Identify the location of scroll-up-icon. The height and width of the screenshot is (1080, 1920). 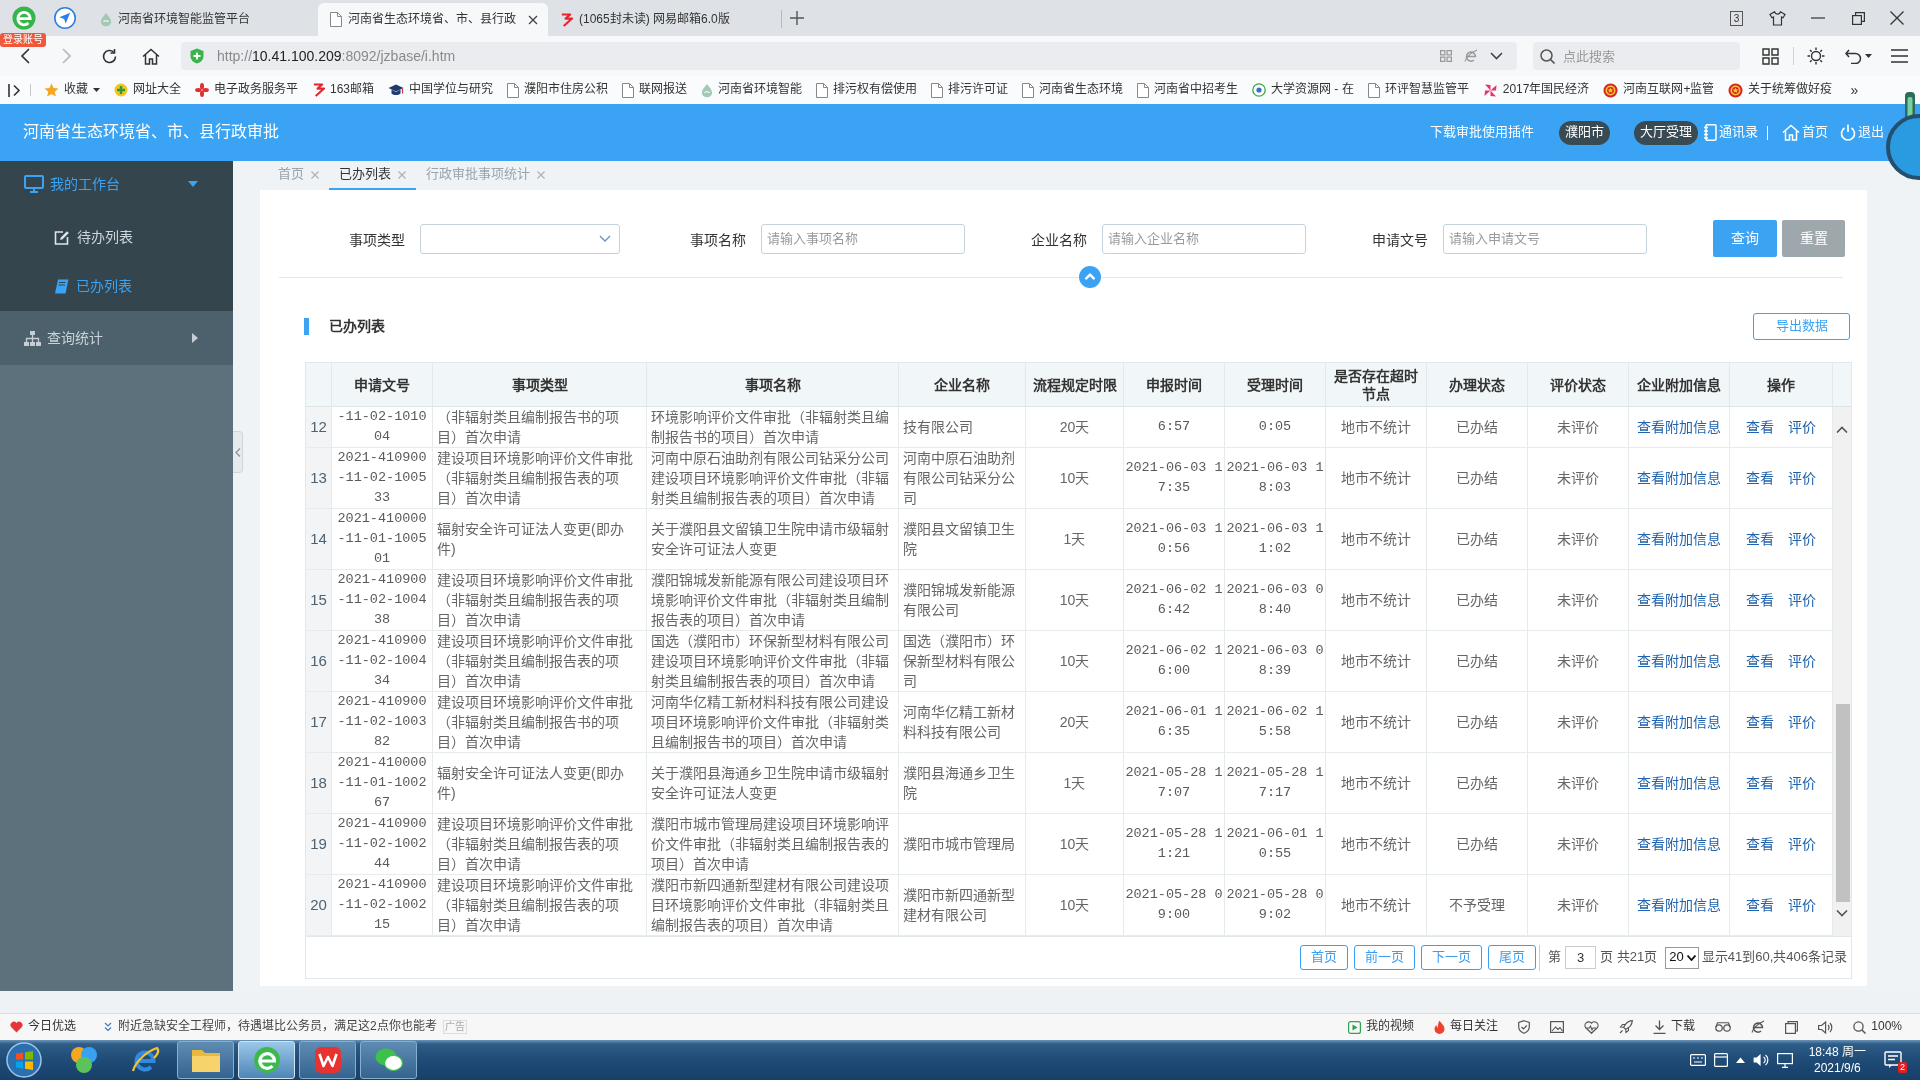
(1842, 429).